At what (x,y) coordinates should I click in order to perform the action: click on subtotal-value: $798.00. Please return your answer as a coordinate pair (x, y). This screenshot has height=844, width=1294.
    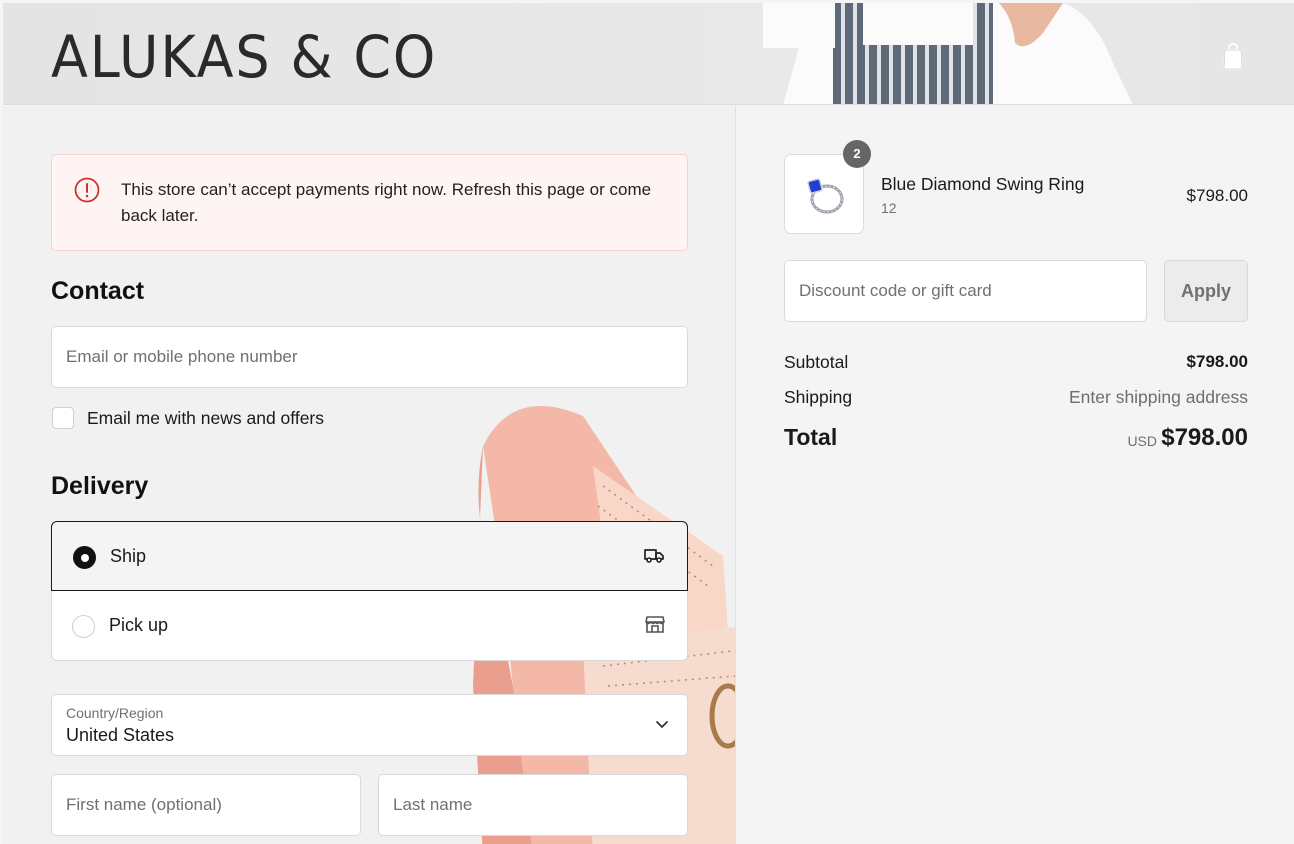
    Looking at the image, I should click on (1217, 361).